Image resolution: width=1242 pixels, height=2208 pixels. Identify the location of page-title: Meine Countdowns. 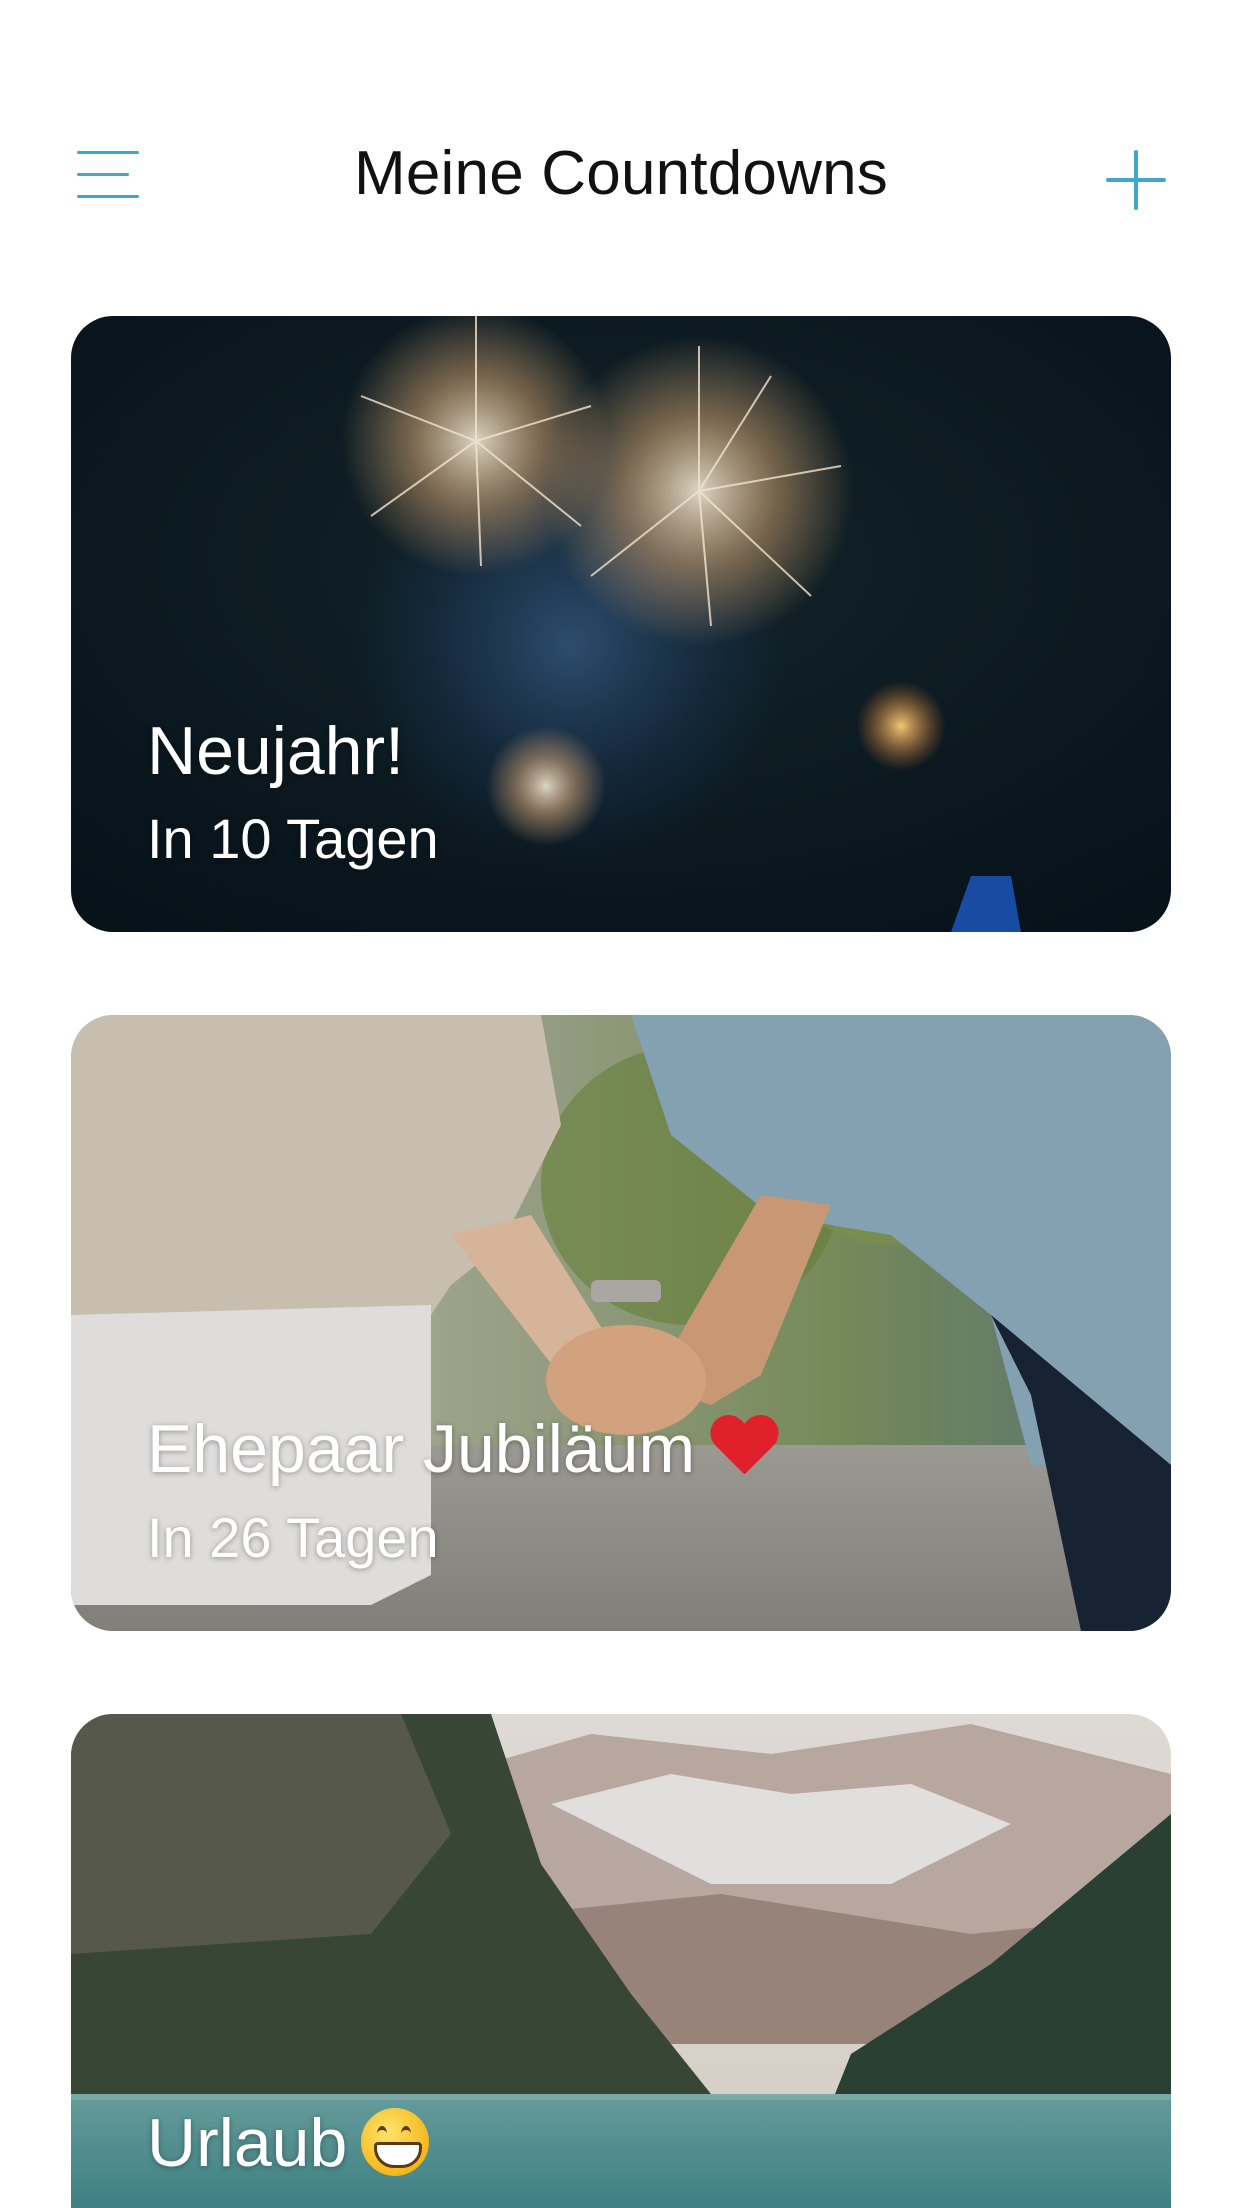
(621, 173).